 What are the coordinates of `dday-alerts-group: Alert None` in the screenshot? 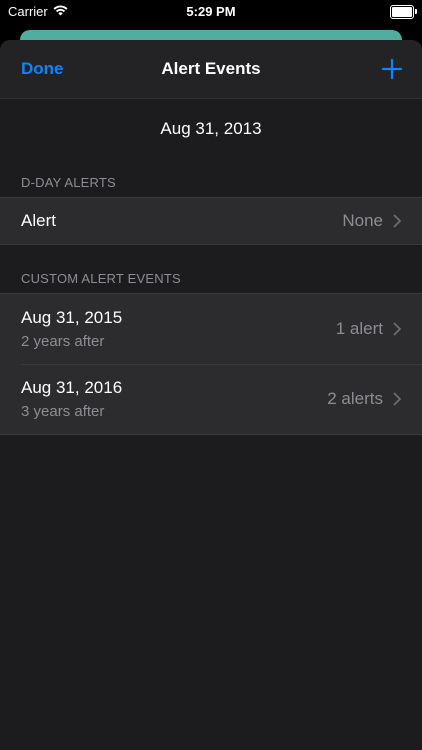 It's located at (211, 221).